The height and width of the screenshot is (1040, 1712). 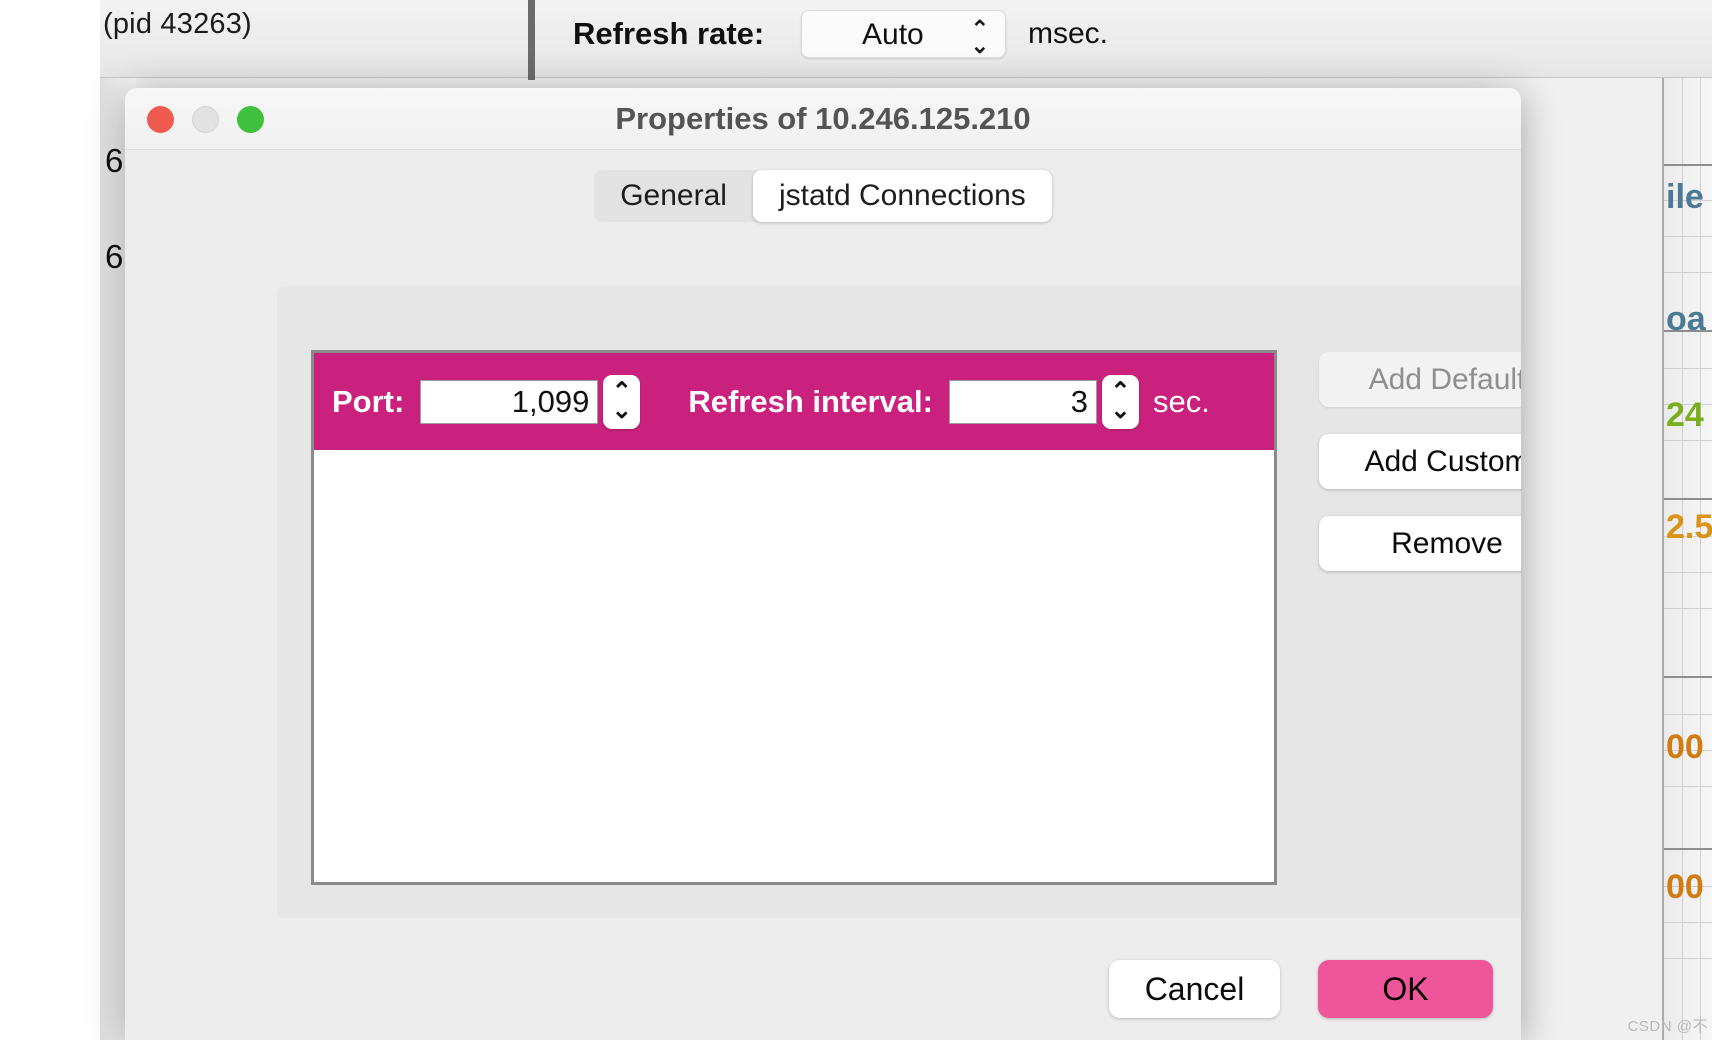 What do you see at coordinates (1667, 1026) in the screenshot?
I see `watermark-label: CSDN @不` at bounding box center [1667, 1026].